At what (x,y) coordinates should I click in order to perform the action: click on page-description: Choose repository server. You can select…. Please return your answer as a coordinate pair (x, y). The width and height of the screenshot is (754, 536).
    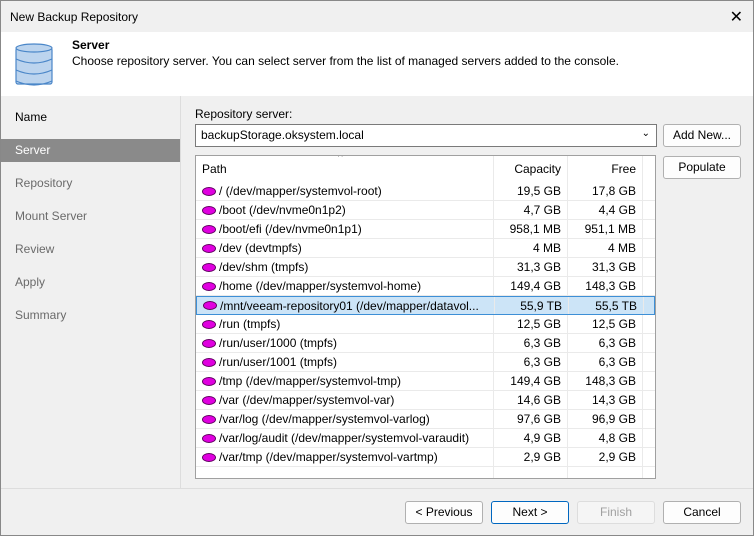
    Looking at the image, I should click on (345, 61).